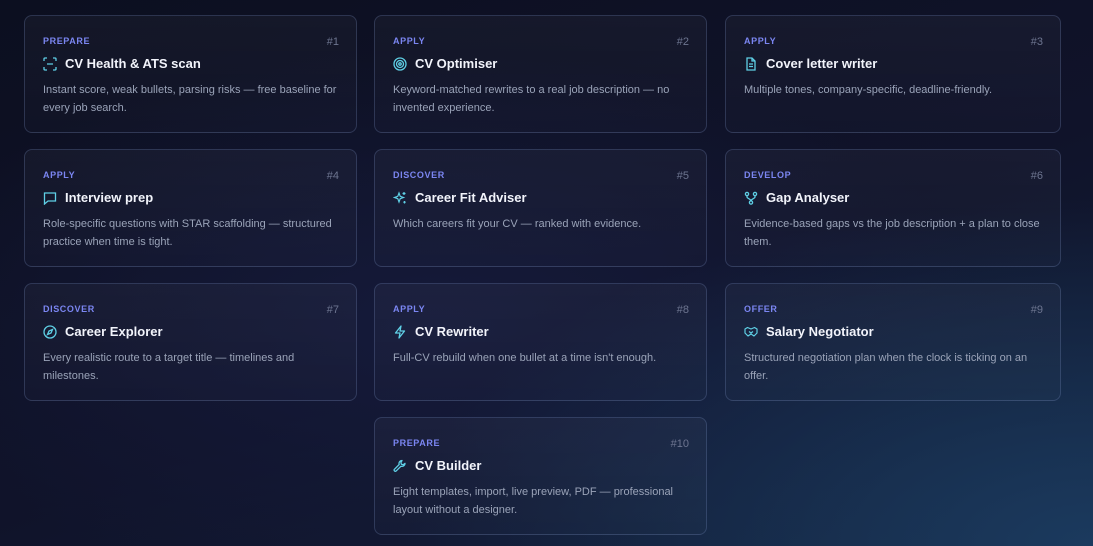  Describe the element at coordinates (114, 331) in the screenshot. I see `card-title: Career Explorer` at that location.